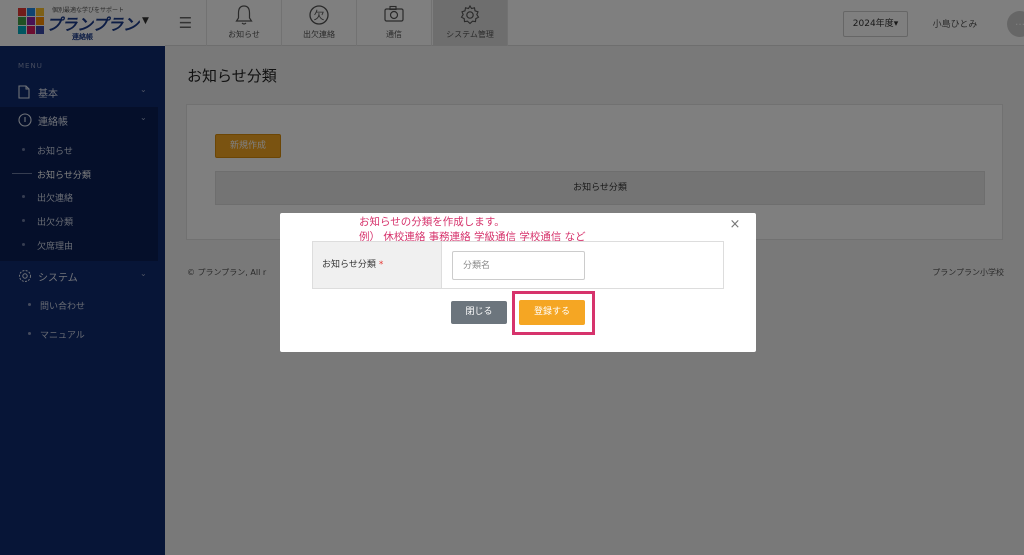 This screenshot has width=1024, height=555. What do you see at coordinates (735, 225) in the screenshot?
I see `close-icon: ×` at bounding box center [735, 225].